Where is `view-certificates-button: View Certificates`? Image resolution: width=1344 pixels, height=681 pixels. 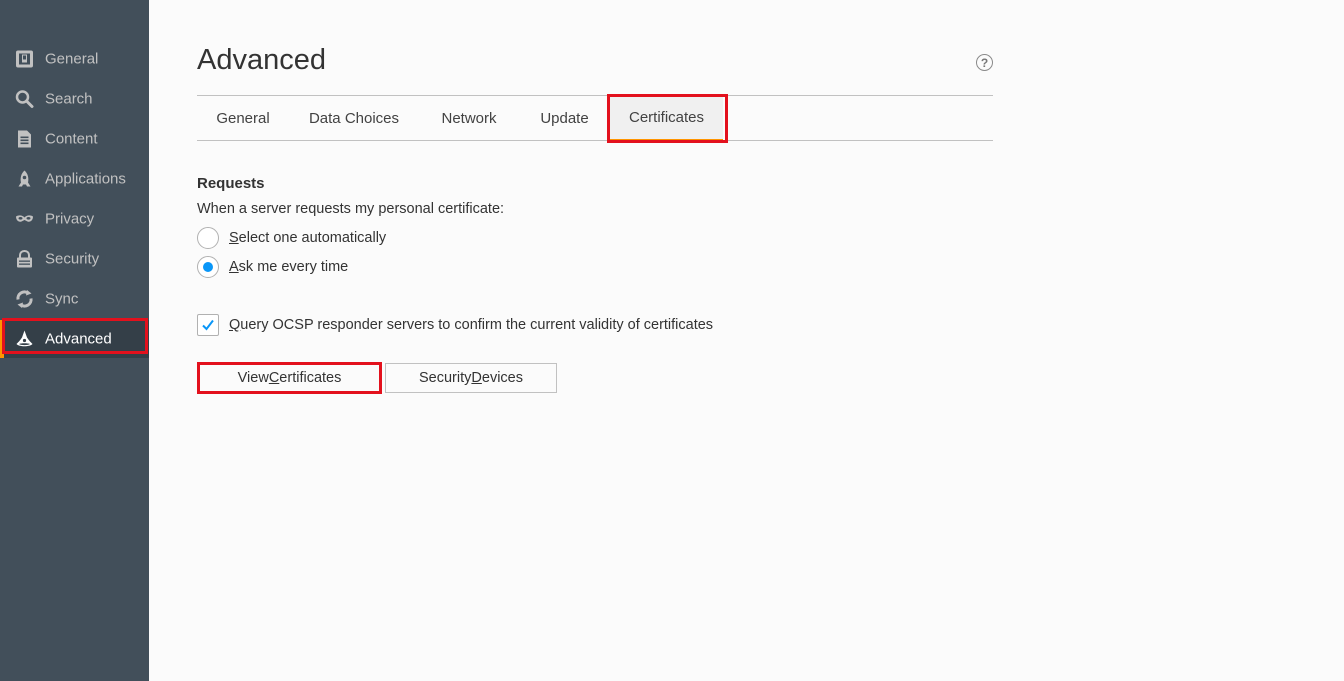
view-certificates-button: View Certificates is located at coordinates (289, 378).